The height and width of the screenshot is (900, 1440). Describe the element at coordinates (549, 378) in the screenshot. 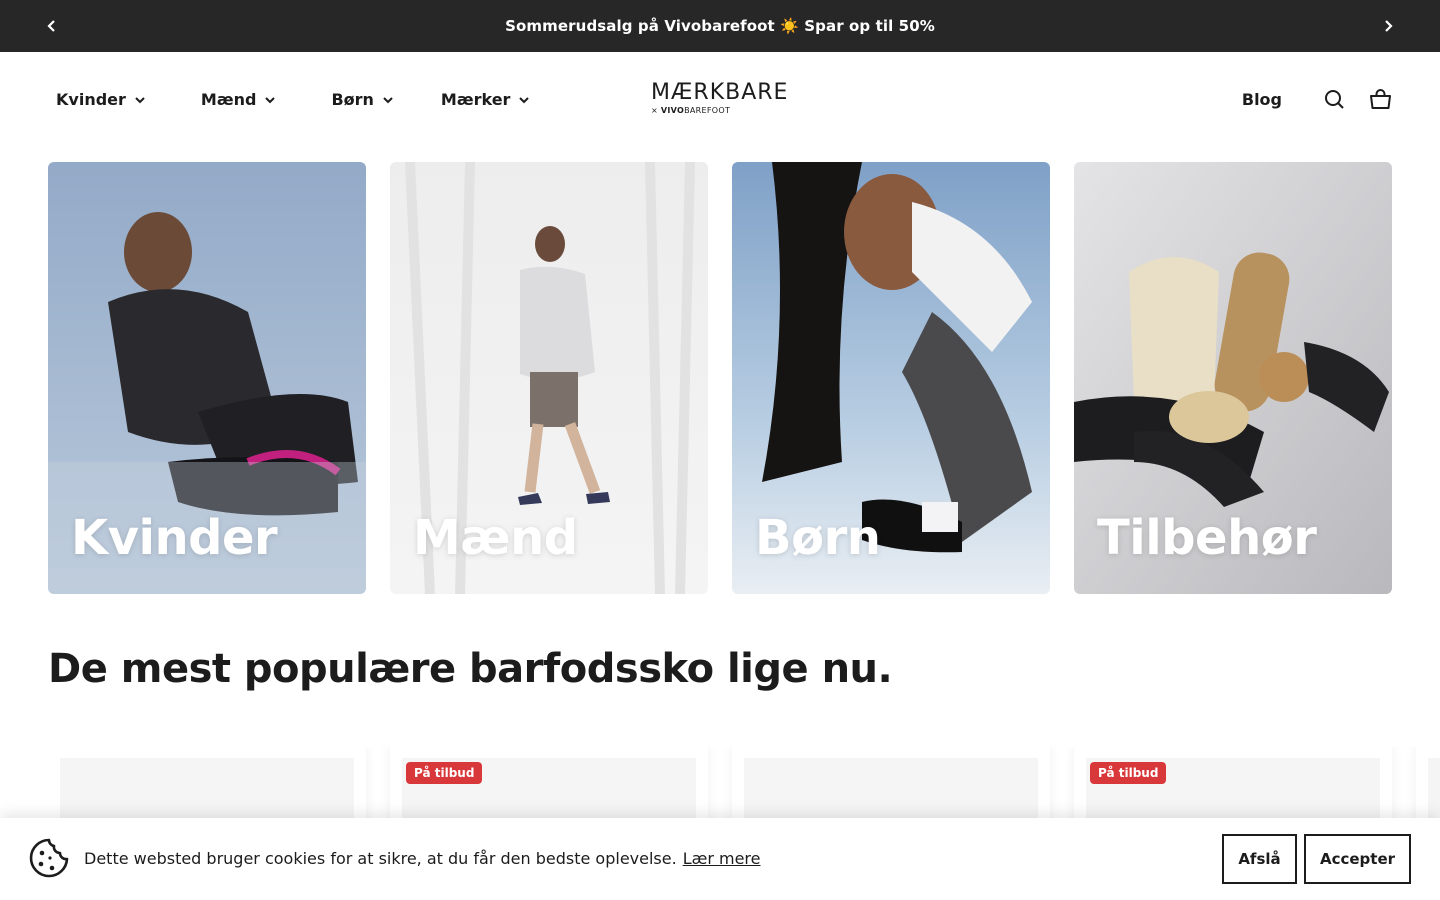

I see `category-card-maend: Mænd` at that location.